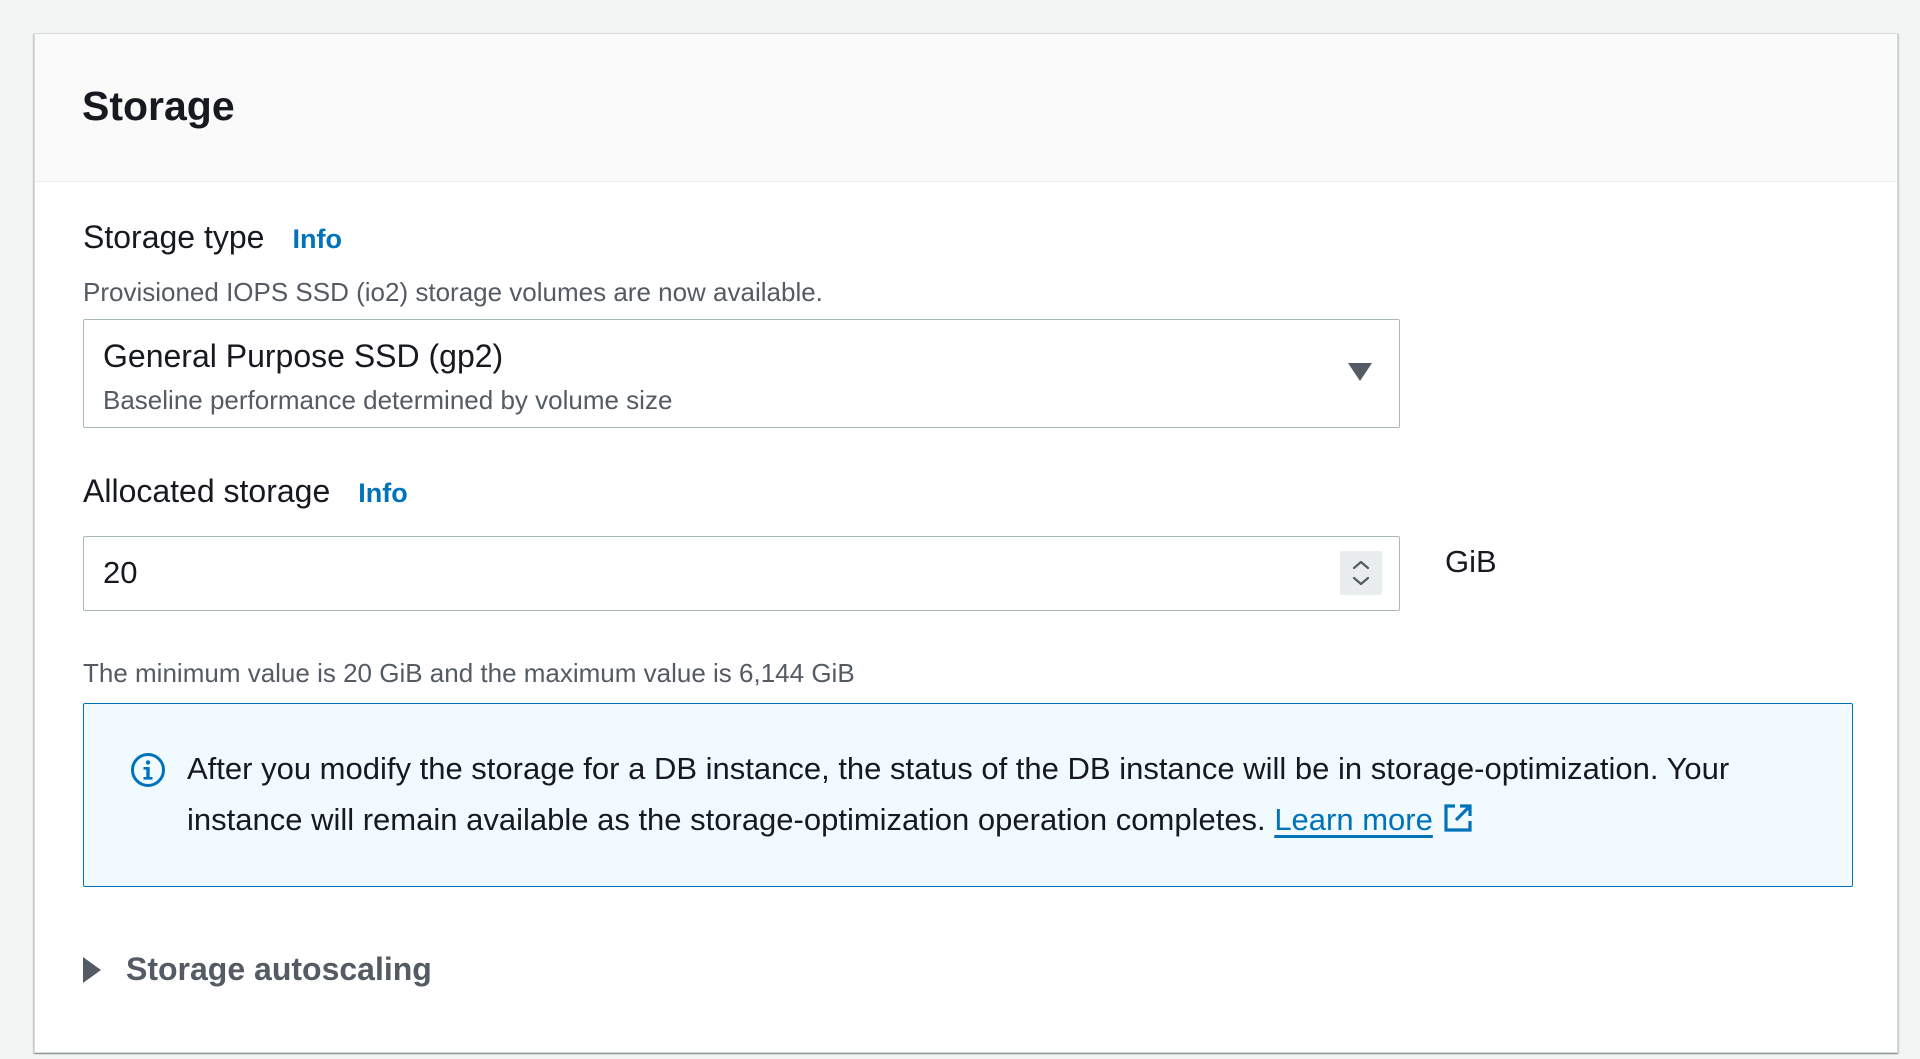 This screenshot has height=1059, width=1920. I want to click on storage-autoscaling-expander: Storage autoscaling, so click(257, 969).